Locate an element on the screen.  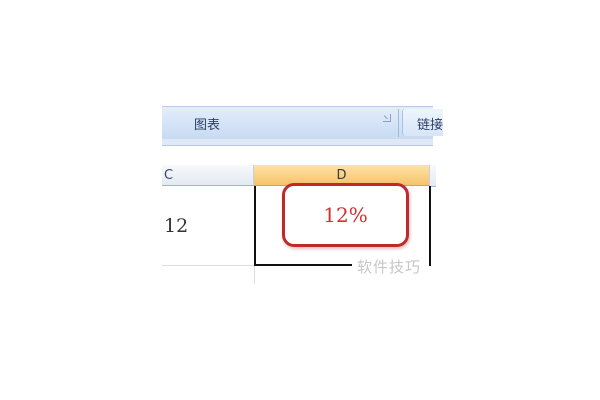
watermark-text: 软件技巧 is located at coordinates (391, 266).